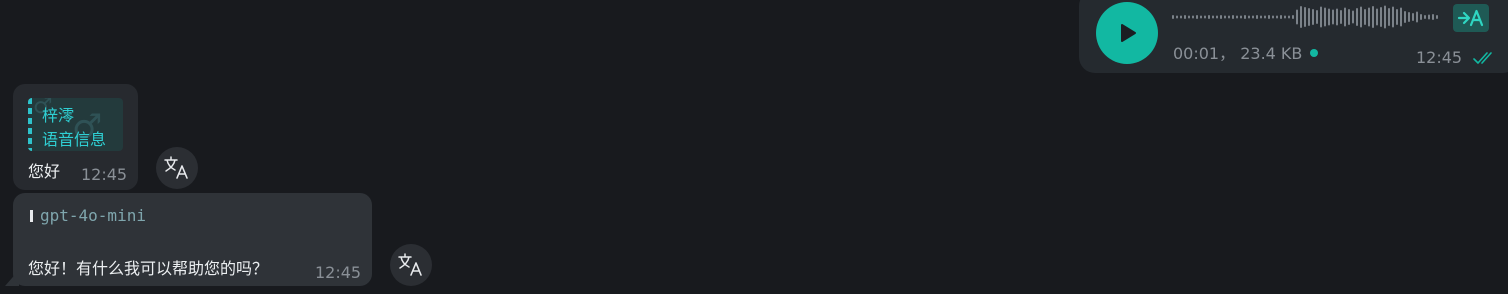  I want to click on sender-name: gpt-4o-mini, so click(93, 215).